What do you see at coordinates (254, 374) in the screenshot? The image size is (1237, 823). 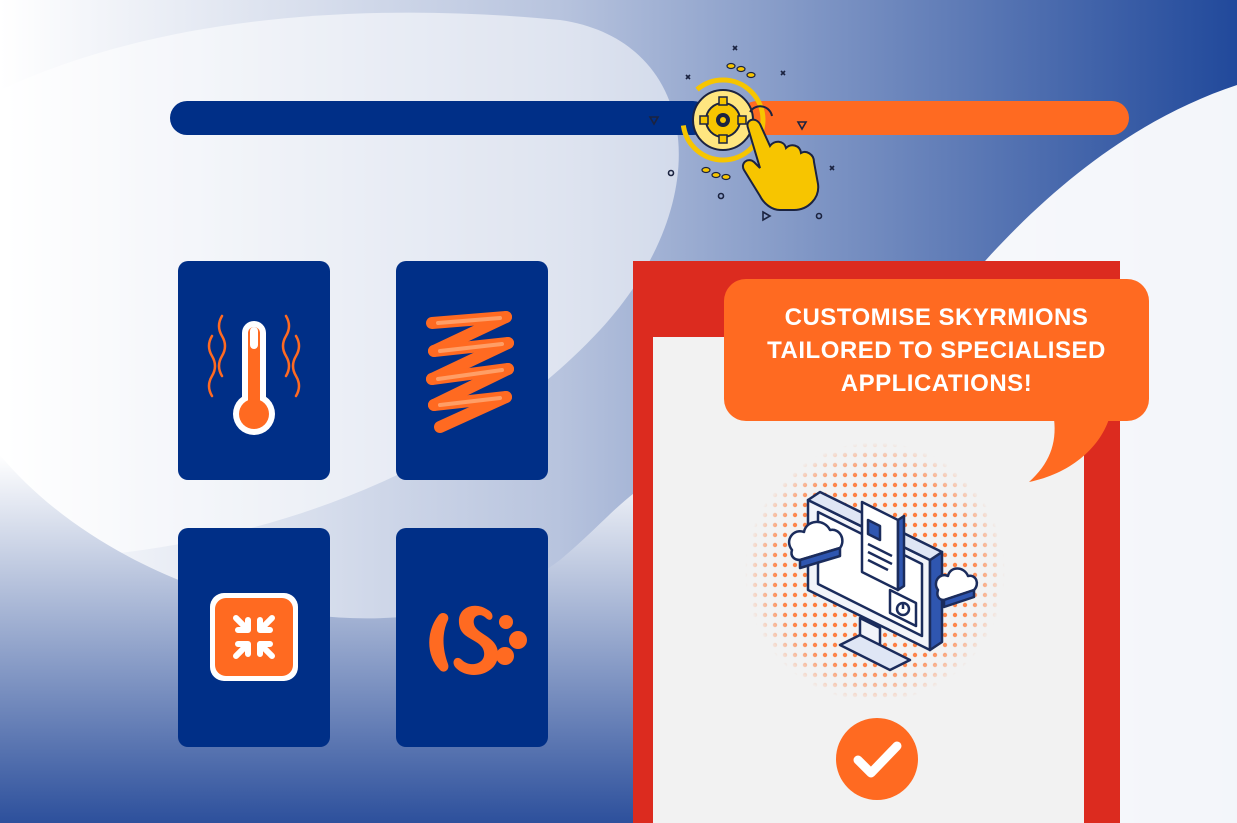 I see `thermometer-heat-icon` at bounding box center [254, 374].